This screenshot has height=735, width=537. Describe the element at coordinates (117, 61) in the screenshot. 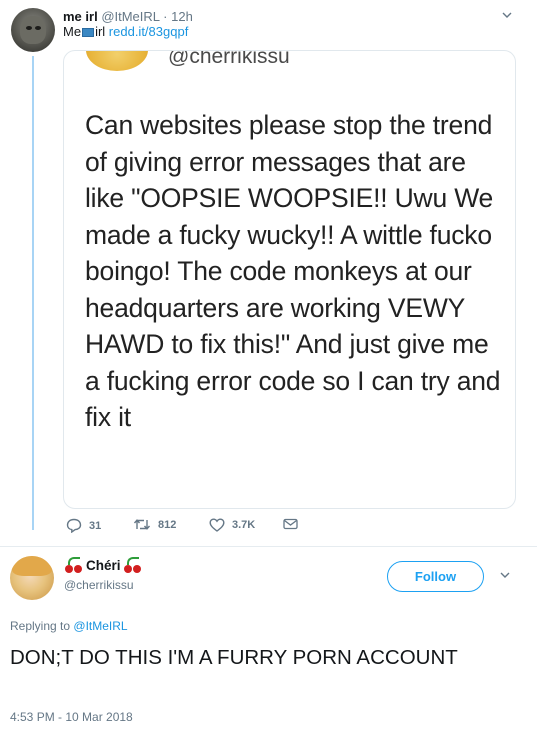

I see `media-avatar-fragment` at that location.